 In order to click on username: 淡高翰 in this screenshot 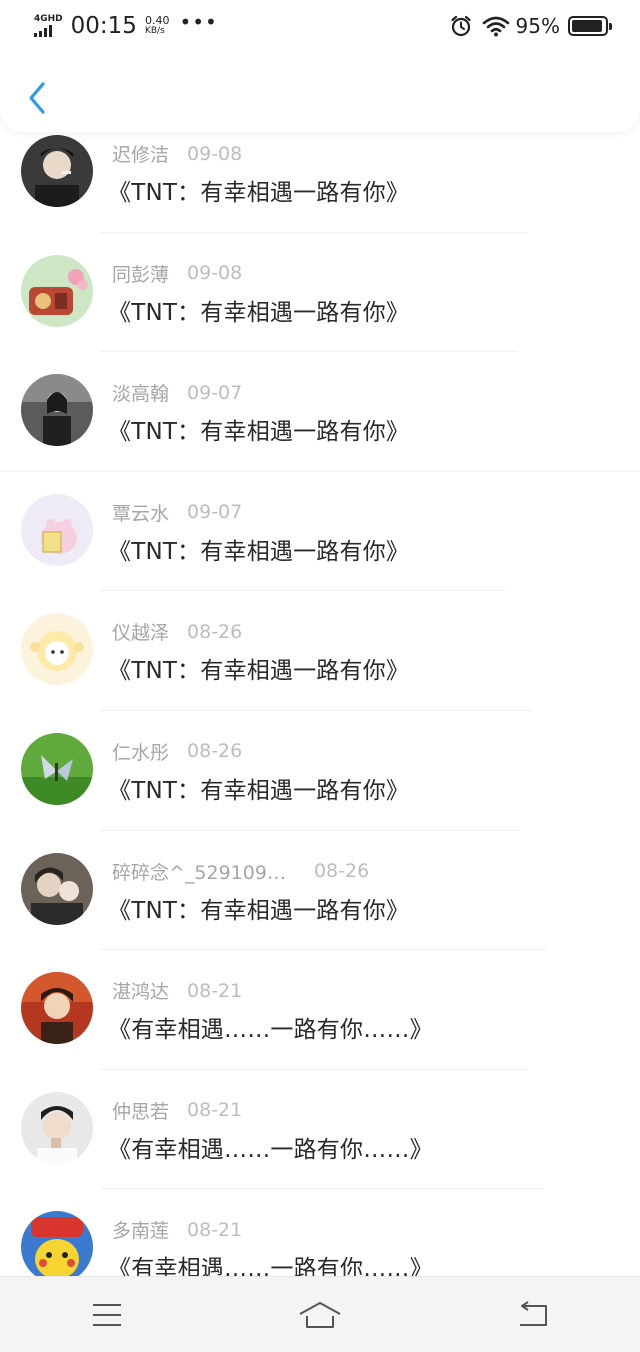, I will do `click(140, 392)`.